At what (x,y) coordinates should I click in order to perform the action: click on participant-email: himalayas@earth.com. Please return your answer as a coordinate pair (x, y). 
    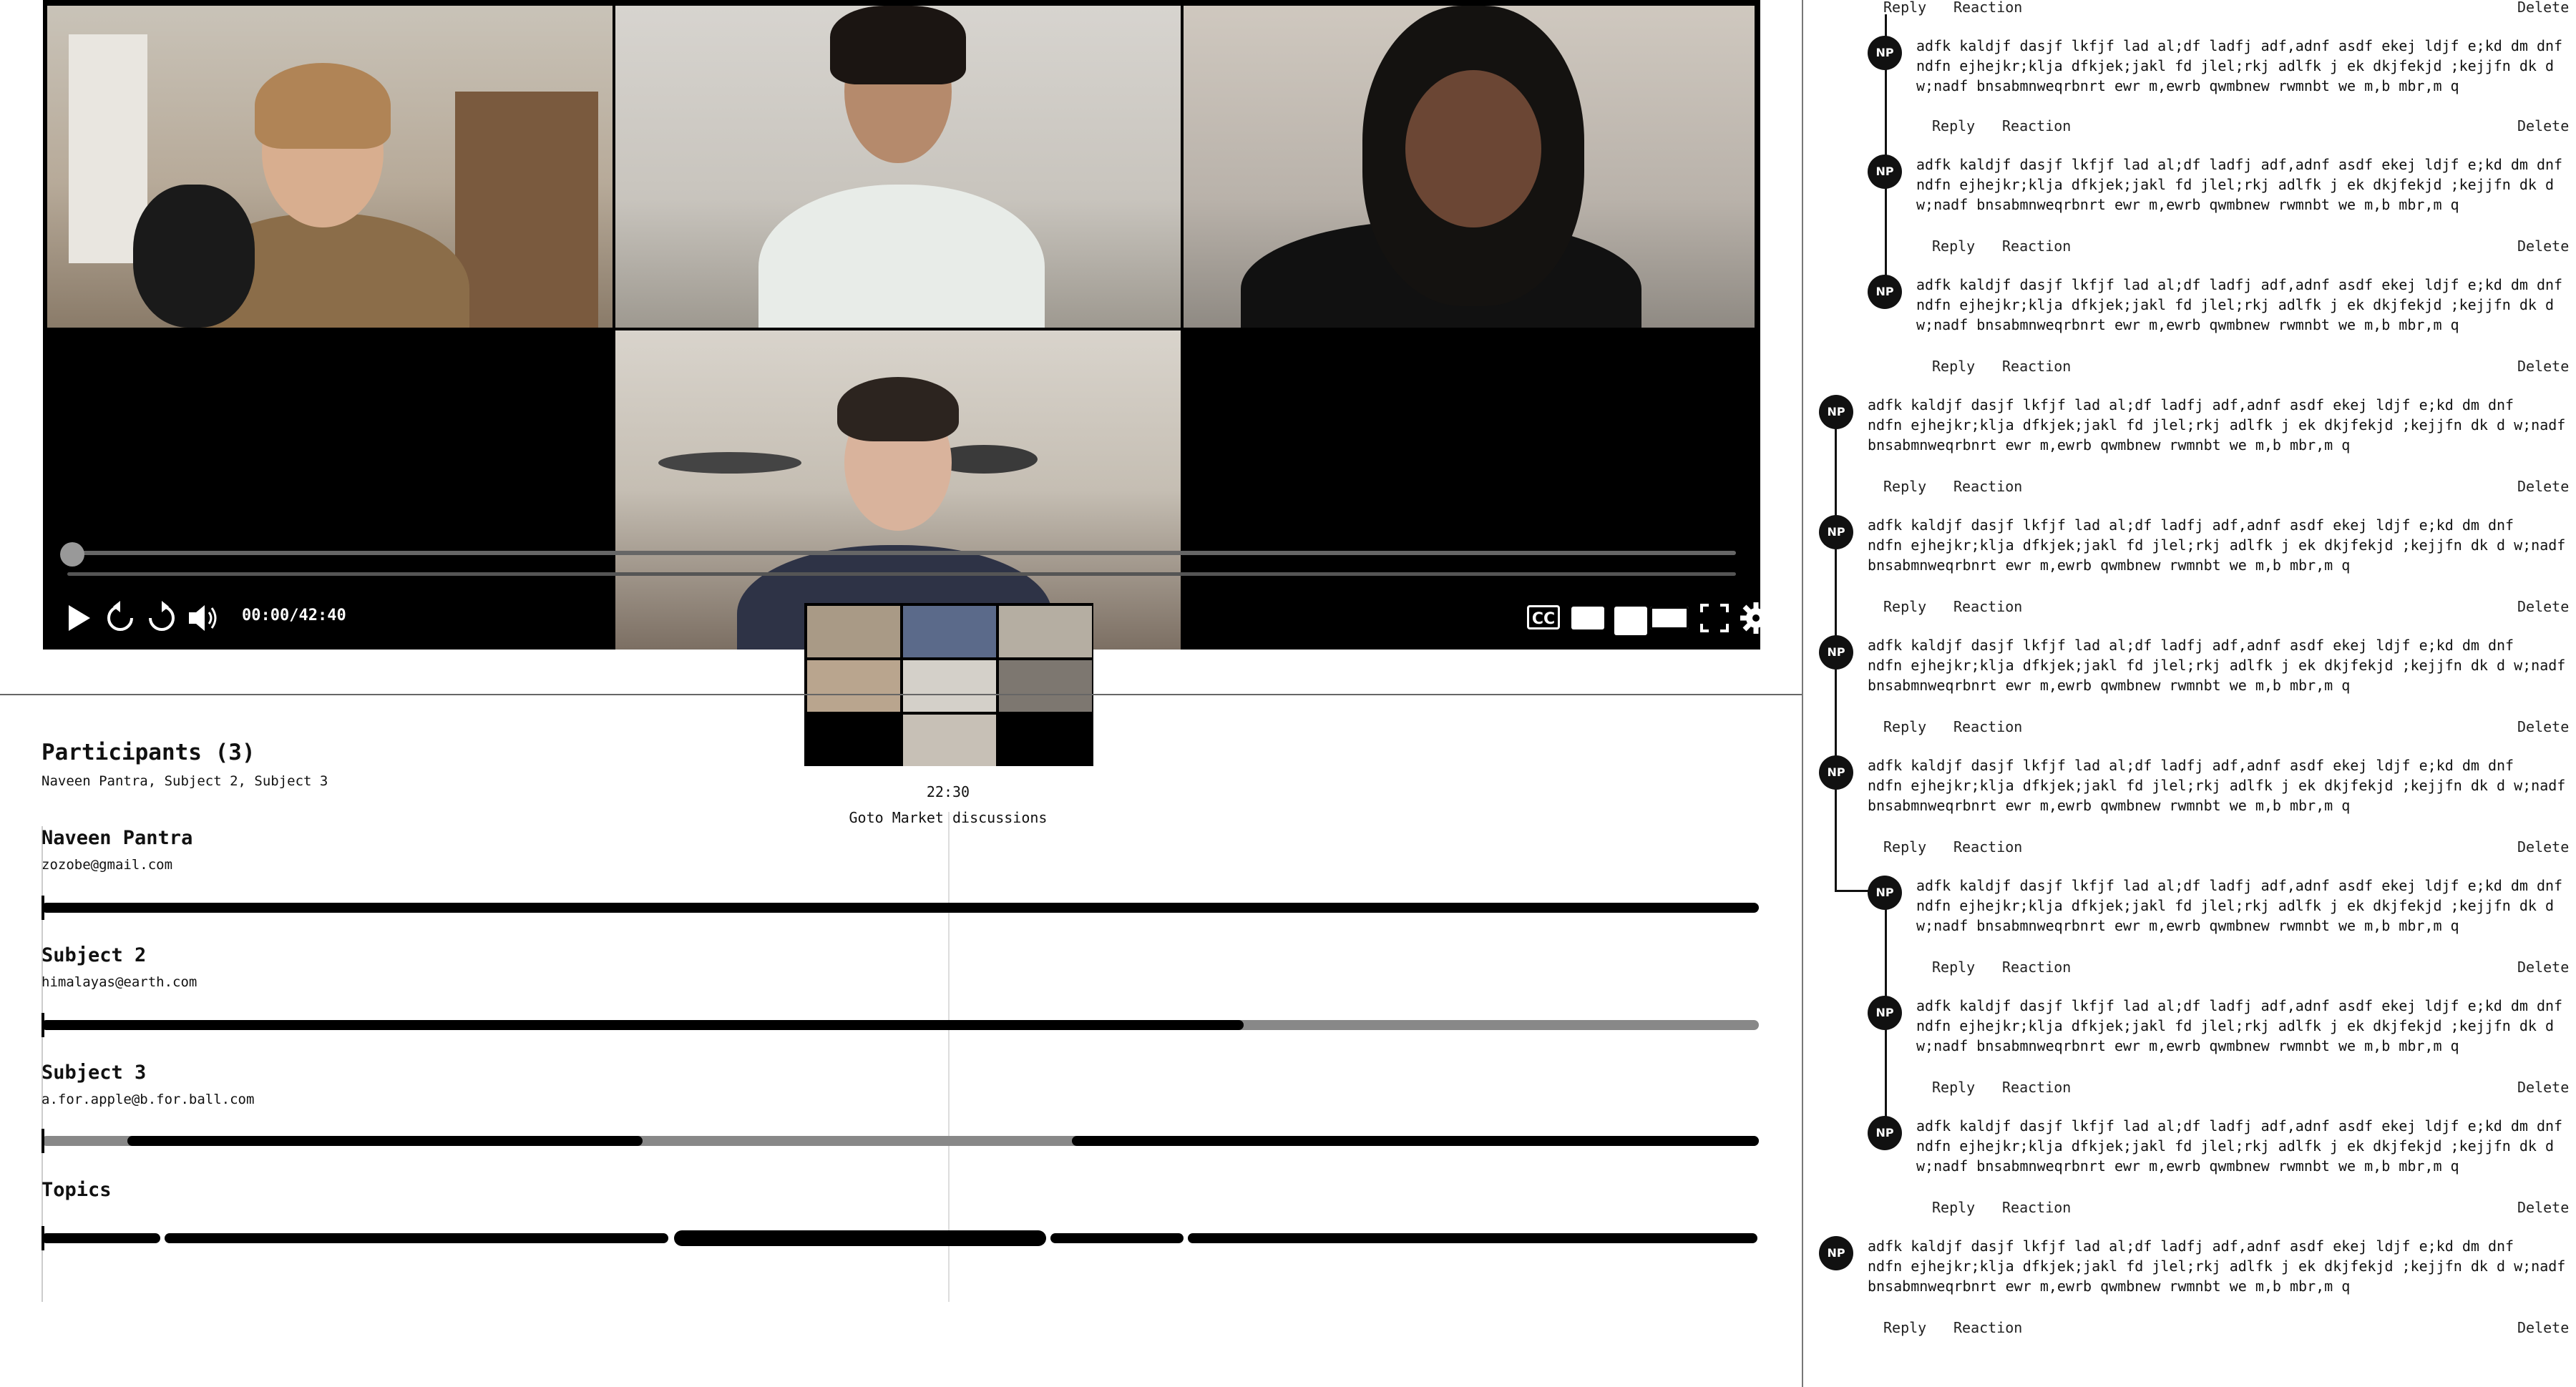
    Looking at the image, I should click on (119, 982).